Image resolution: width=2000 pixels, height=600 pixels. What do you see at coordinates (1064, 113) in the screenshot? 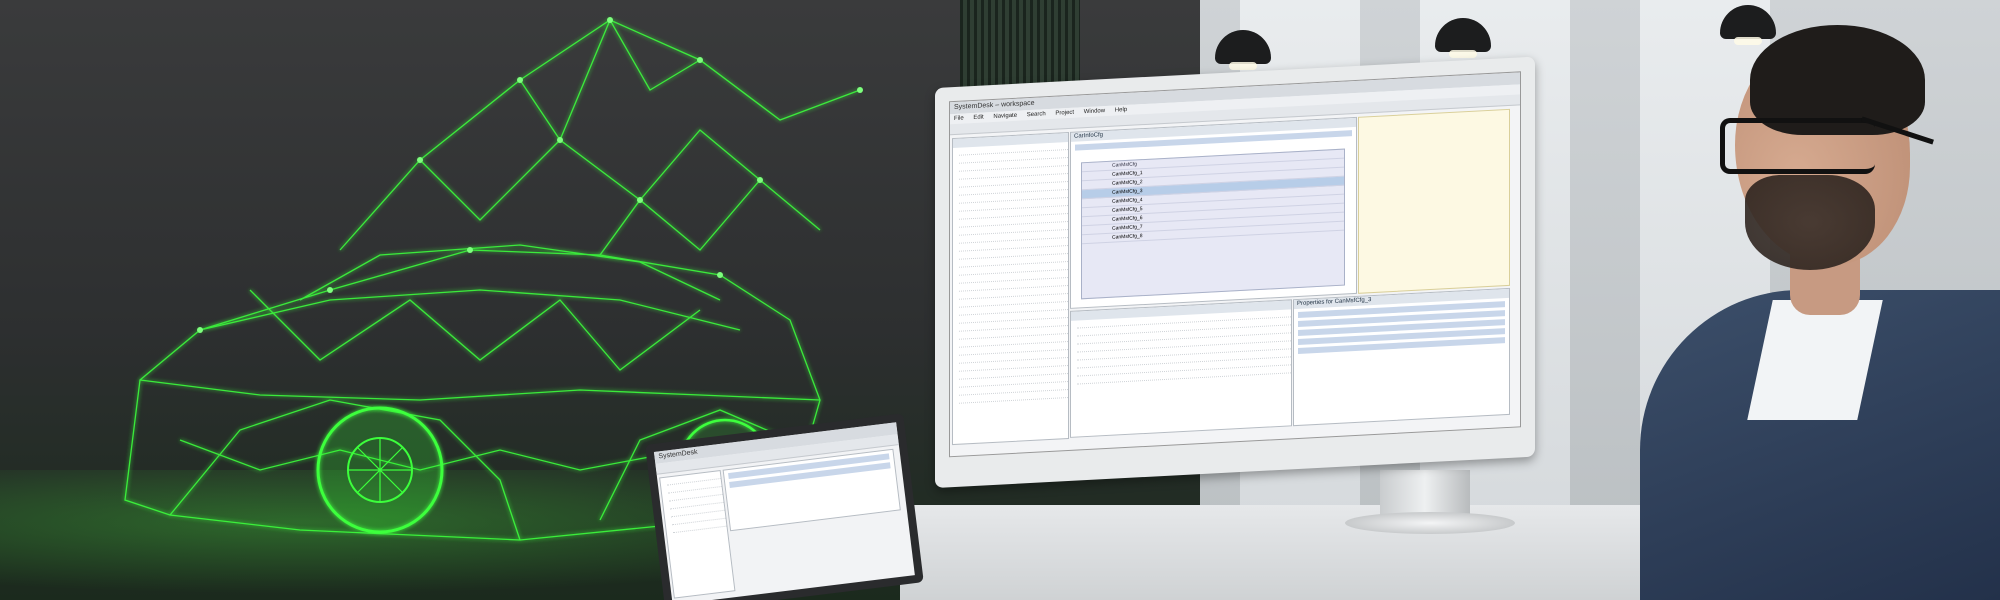
I see `menu-project: Project` at bounding box center [1064, 113].